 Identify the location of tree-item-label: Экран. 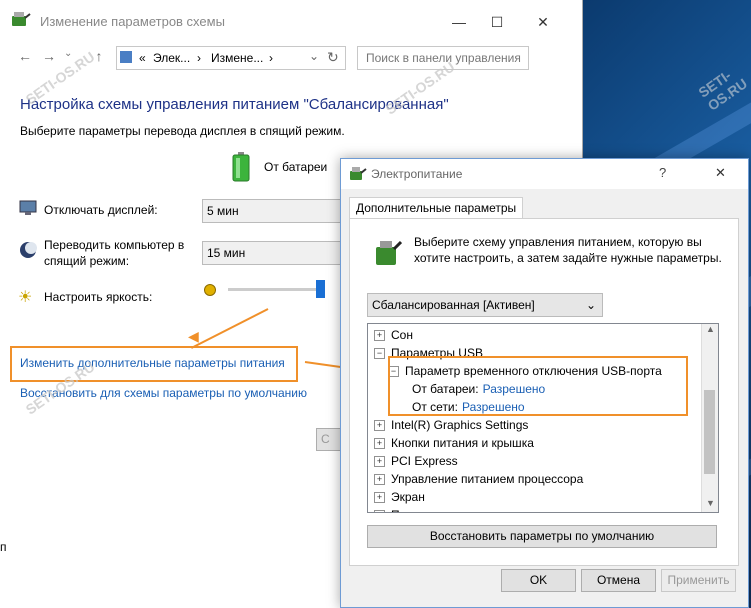
(408, 497).